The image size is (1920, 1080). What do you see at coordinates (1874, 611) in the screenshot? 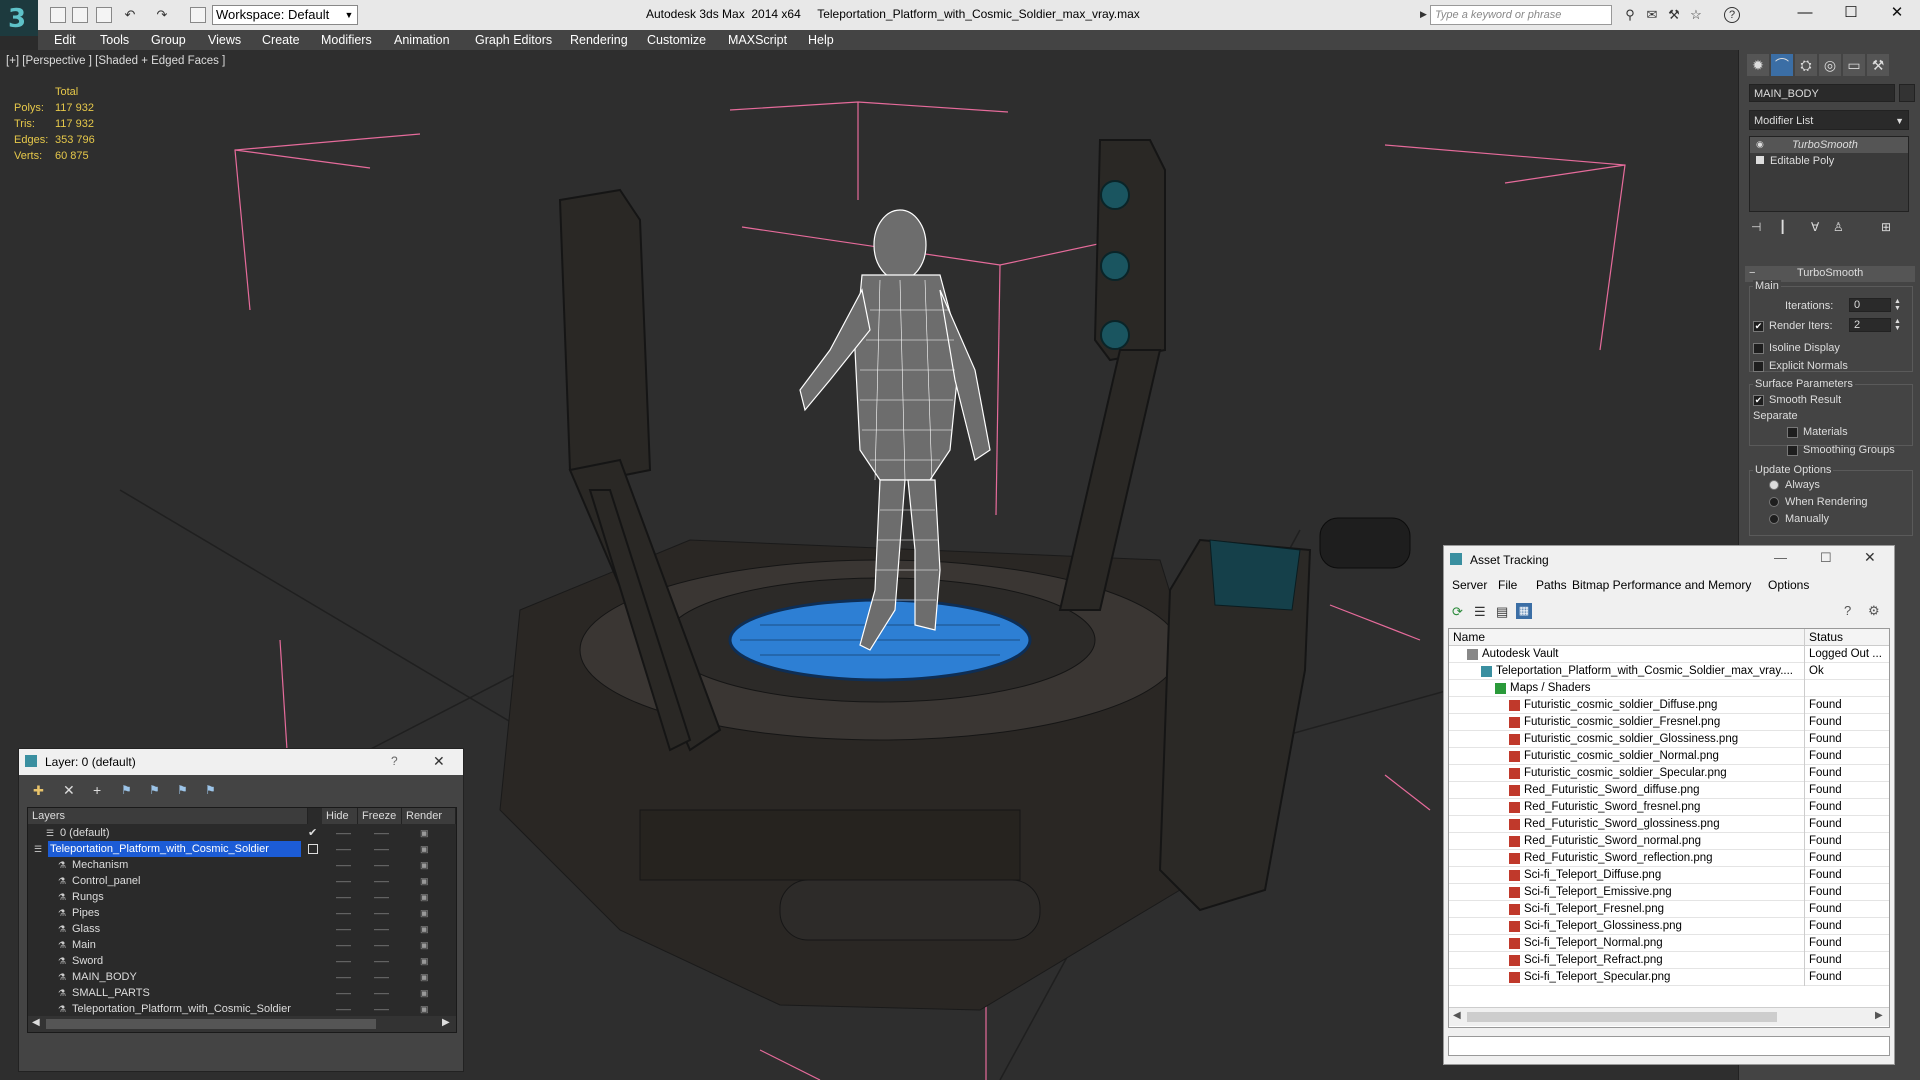
I see `pin-icon: ⚙` at bounding box center [1874, 611].